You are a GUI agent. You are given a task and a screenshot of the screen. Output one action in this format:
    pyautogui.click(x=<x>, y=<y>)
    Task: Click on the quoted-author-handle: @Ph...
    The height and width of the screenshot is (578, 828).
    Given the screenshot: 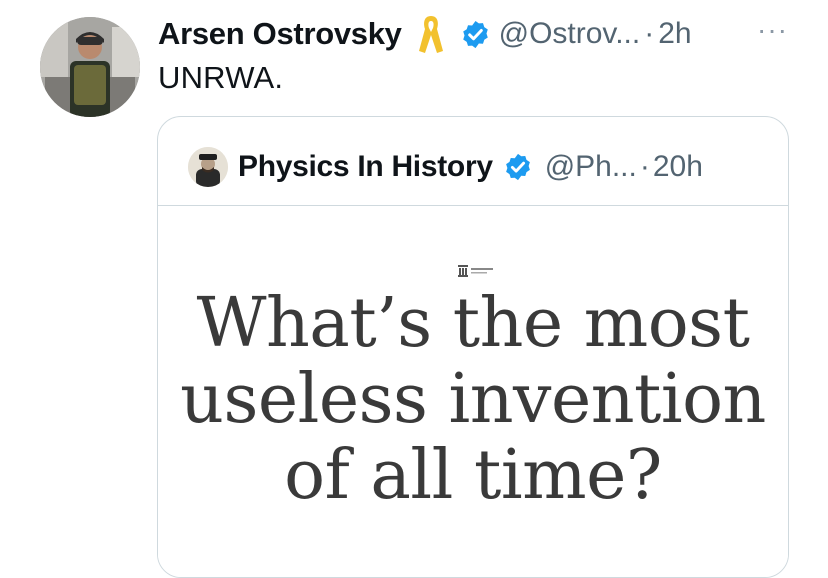 What is the action you would take?
    pyautogui.click(x=591, y=167)
    